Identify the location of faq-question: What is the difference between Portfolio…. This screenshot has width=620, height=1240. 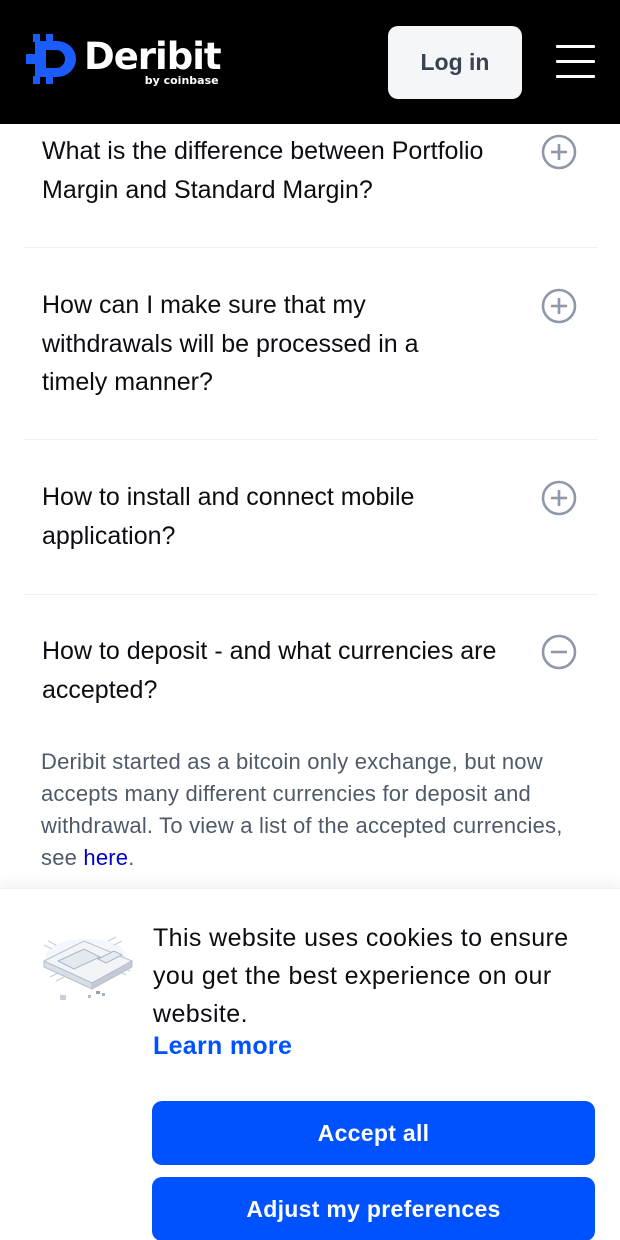
(277, 170).